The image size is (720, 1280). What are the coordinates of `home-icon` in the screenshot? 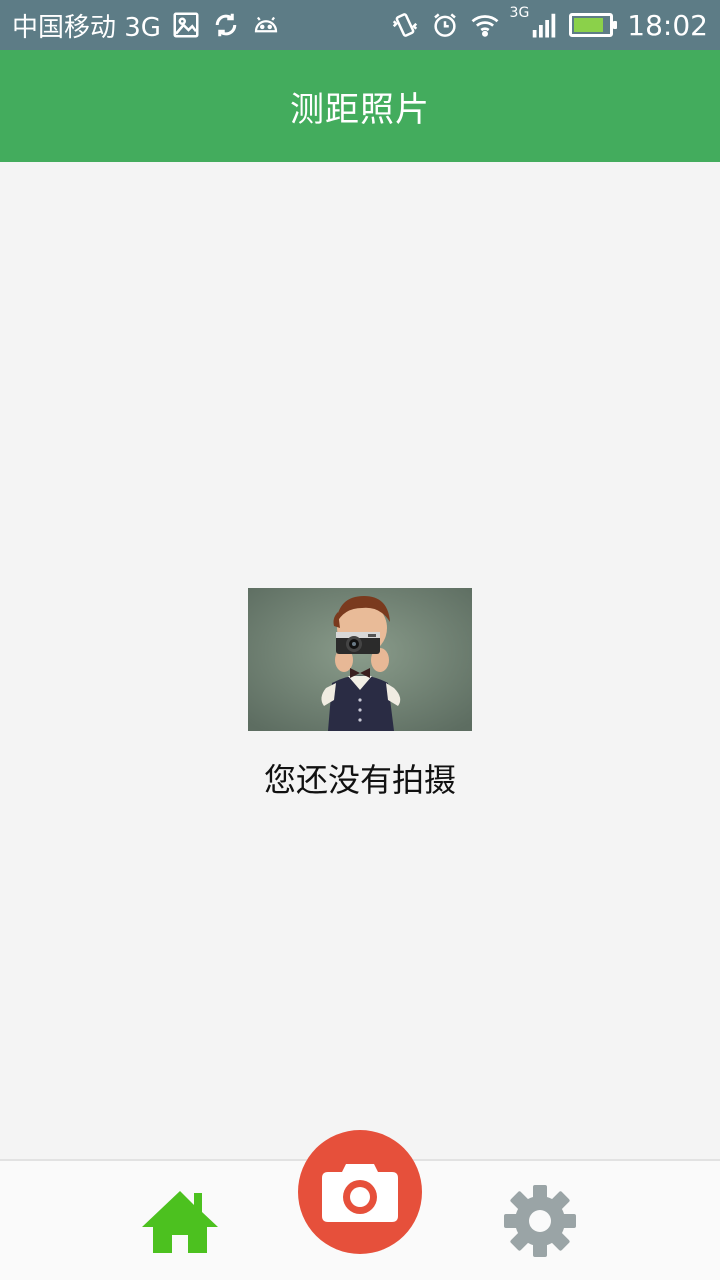 It's located at (180, 1222).